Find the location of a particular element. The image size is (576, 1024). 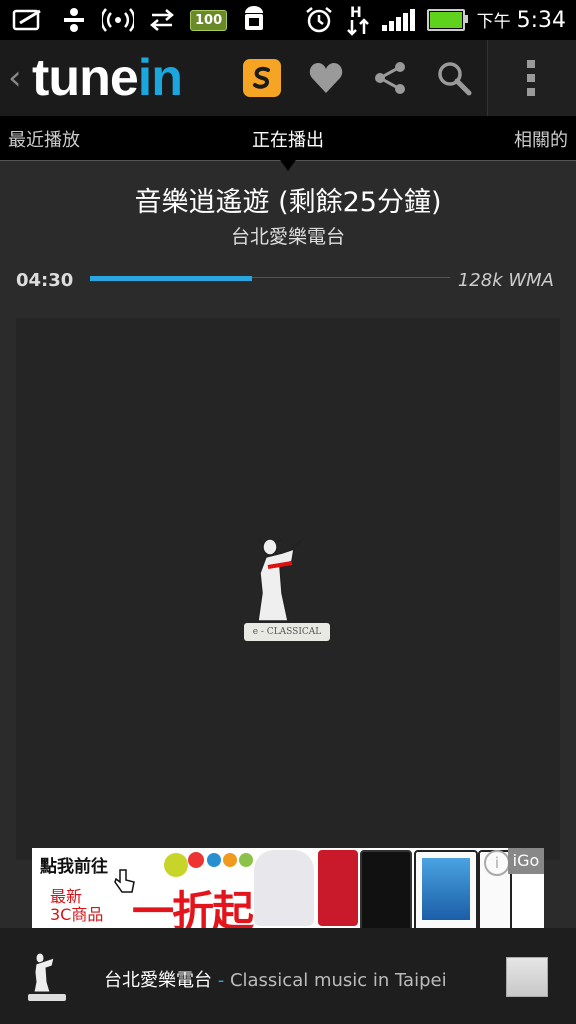

network-type-label: H is located at coordinates (356, 13).